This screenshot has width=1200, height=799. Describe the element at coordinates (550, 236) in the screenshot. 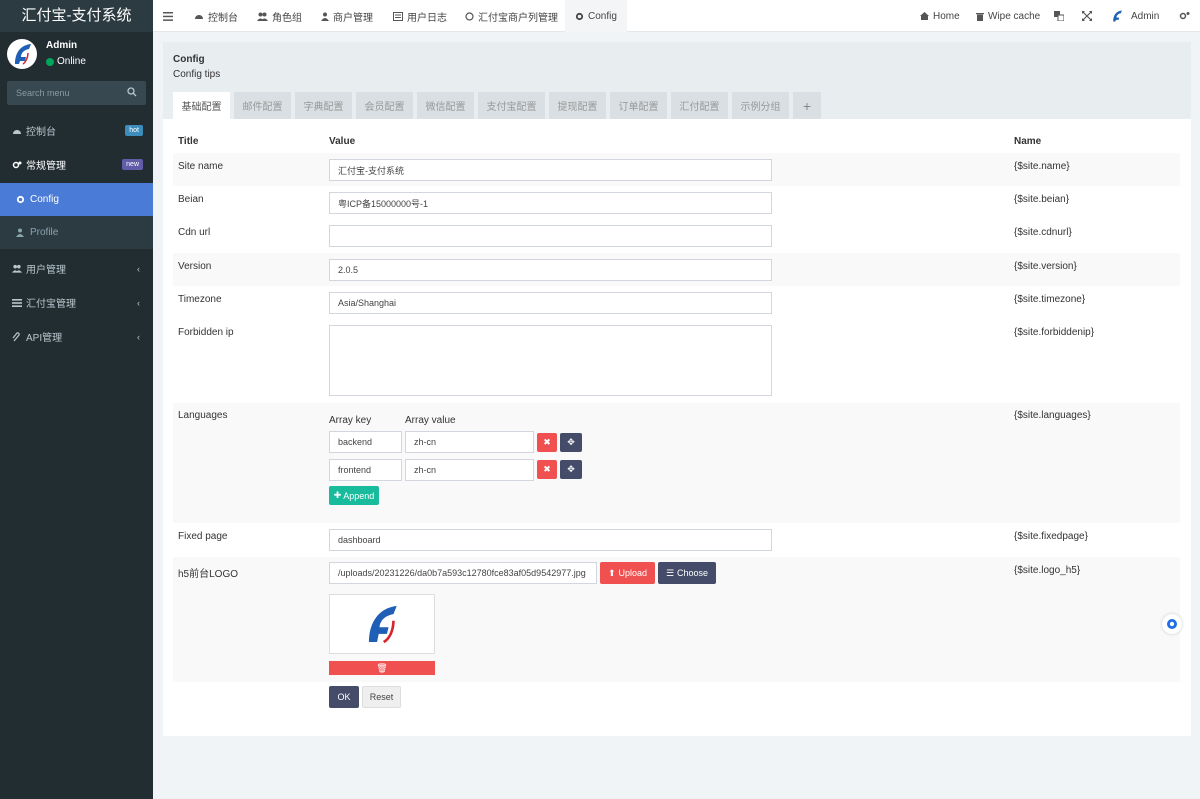

I see `cdn-url-input` at that location.